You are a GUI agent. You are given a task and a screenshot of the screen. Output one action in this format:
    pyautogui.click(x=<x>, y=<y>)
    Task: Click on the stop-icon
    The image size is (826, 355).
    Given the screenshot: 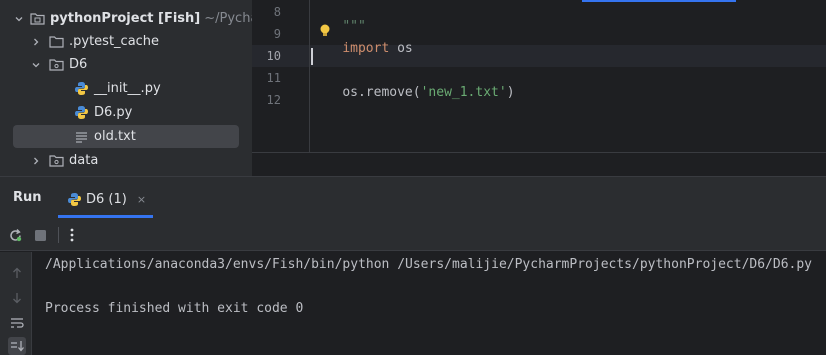 What is the action you would take?
    pyautogui.click(x=40, y=235)
    